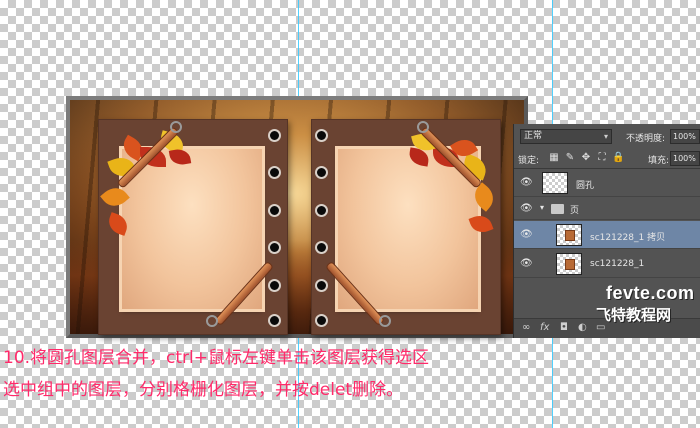 The height and width of the screenshot is (428, 700). Describe the element at coordinates (607, 183) in the screenshot. I see `layer-row-holes: 👁 圆孔` at that location.